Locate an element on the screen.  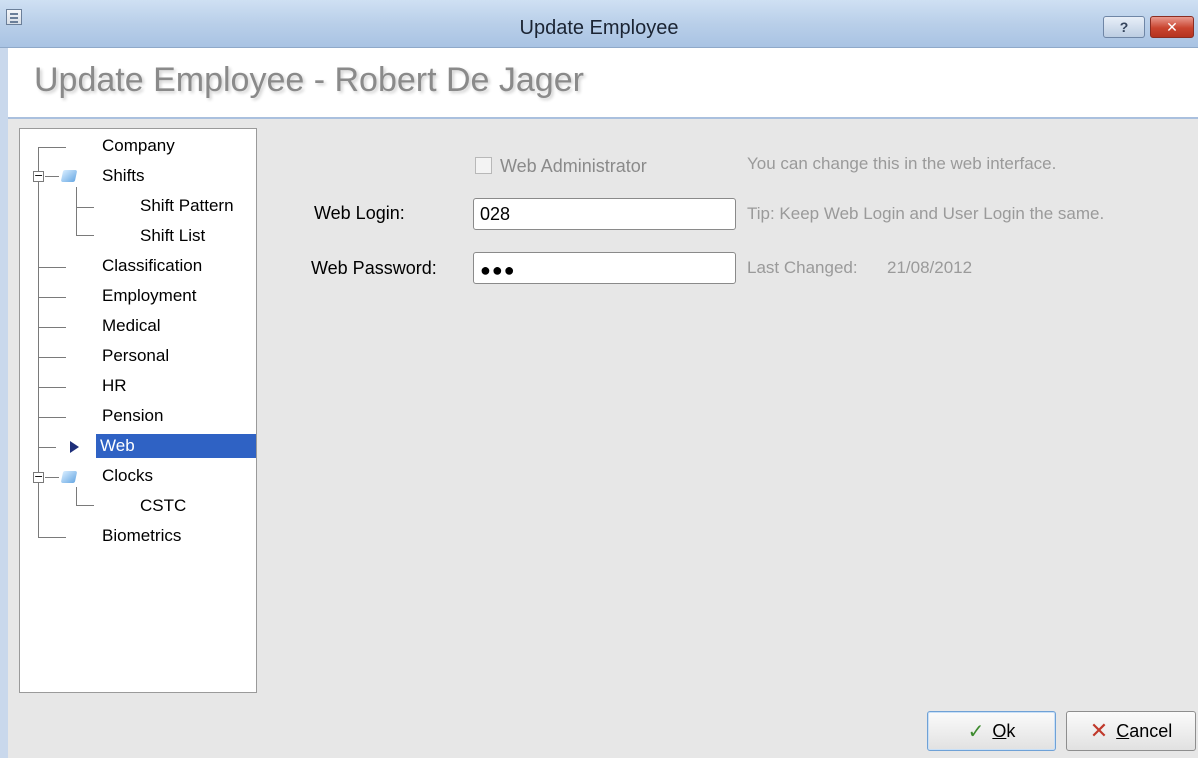
tree-item-shift-pattern: Shift Pattern is located at coordinates (187, 206).